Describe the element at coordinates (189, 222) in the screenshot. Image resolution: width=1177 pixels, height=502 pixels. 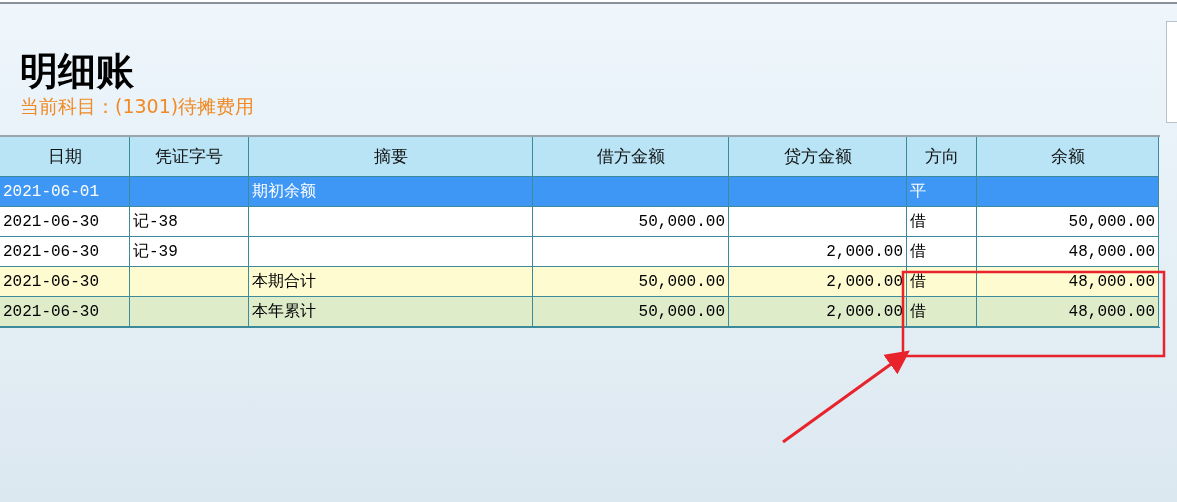
I see `table-cell: 记-38` at that location.